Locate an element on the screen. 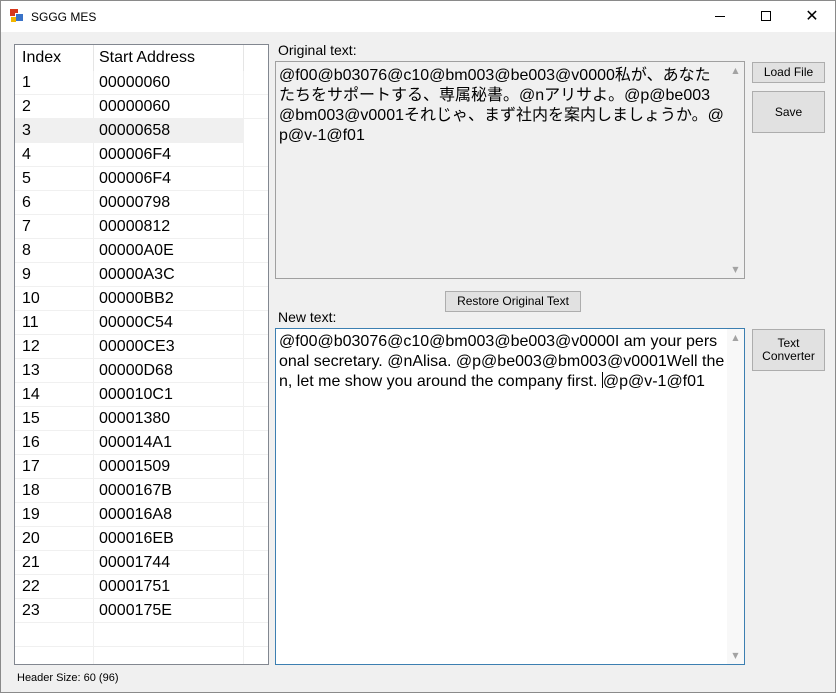 The width and height of the screenshot is (836, 693). header-size-status: Header Size: 60 (96) is located at coordinates (68, 678).